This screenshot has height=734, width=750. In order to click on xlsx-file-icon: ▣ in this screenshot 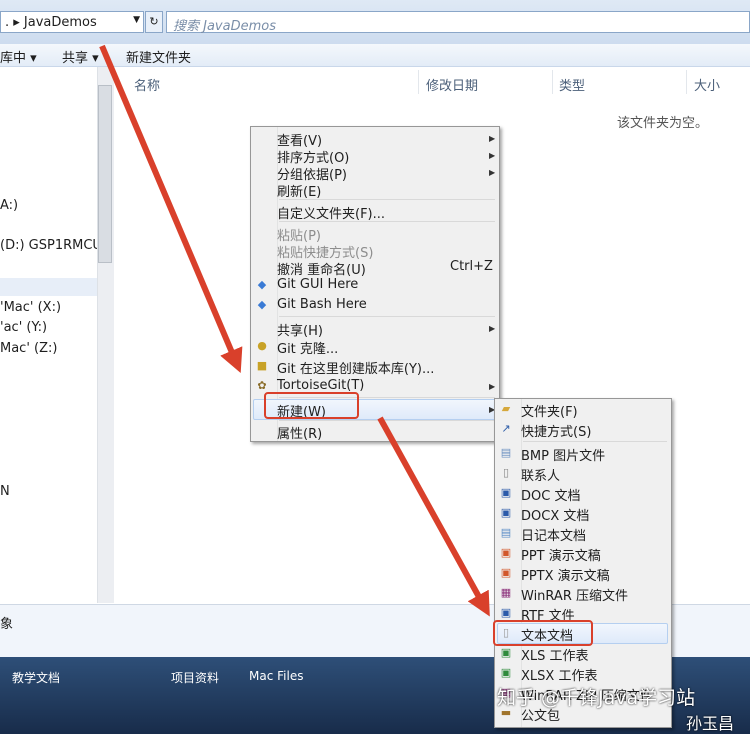, I will do `click(506, 672)`.